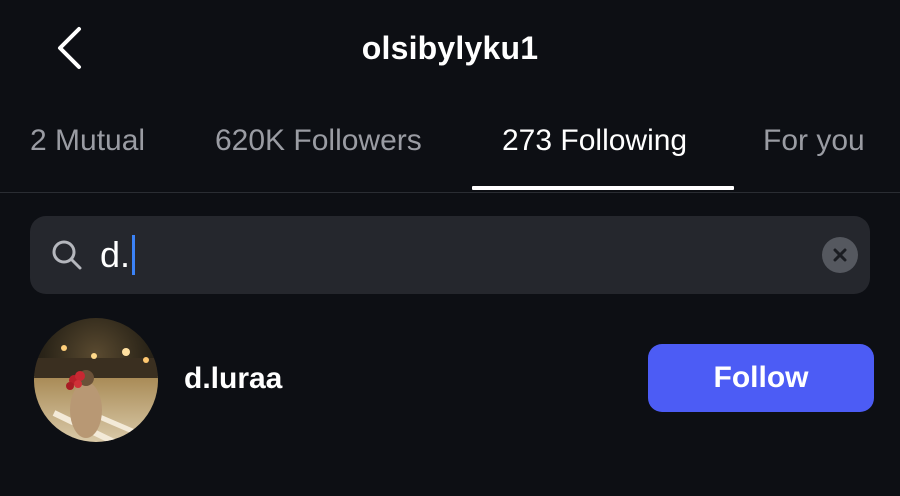  Describe the element at coordinates (67, 255) in the screenshot. I see `search-icon` at that location.